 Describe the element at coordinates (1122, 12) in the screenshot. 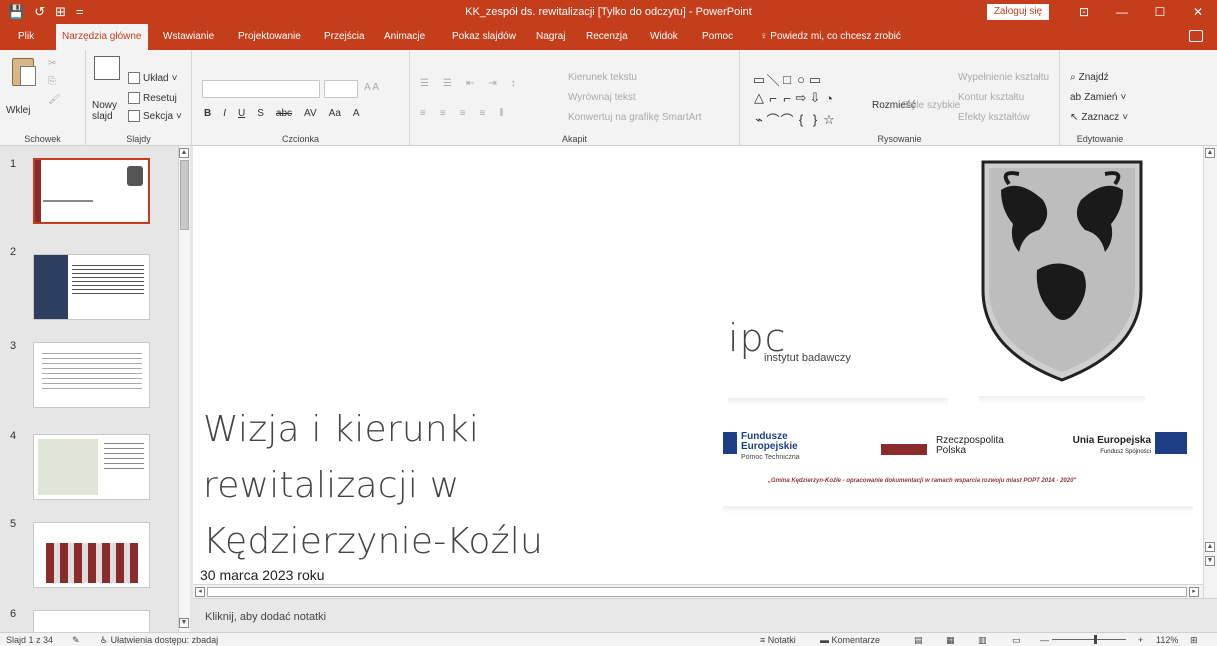

I see `minimize-icon: —` at that location.